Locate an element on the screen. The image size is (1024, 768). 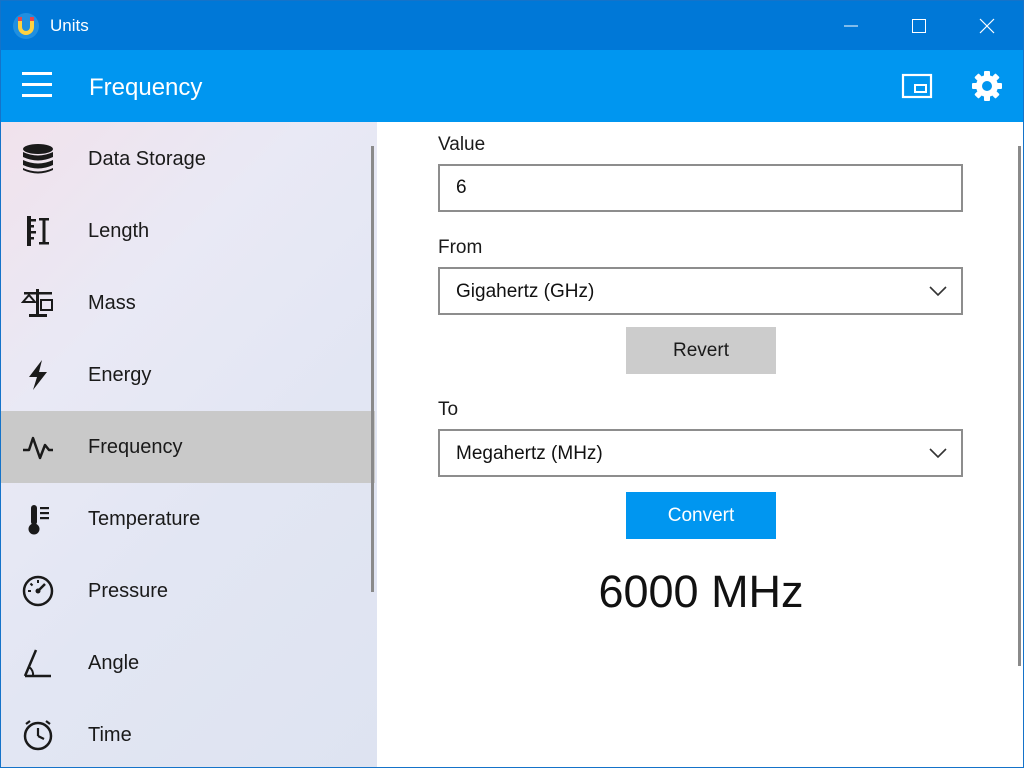
sidebar-item-mass: Mass is located at coordinates (188, 303).